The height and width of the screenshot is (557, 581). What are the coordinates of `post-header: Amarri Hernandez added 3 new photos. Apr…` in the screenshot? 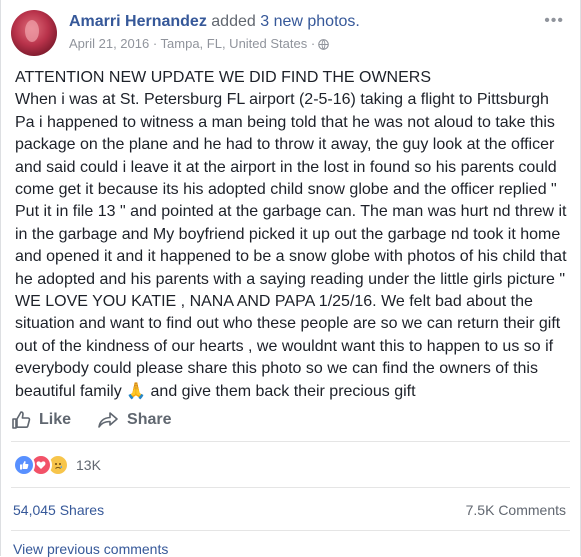 It's located at (290, 35).